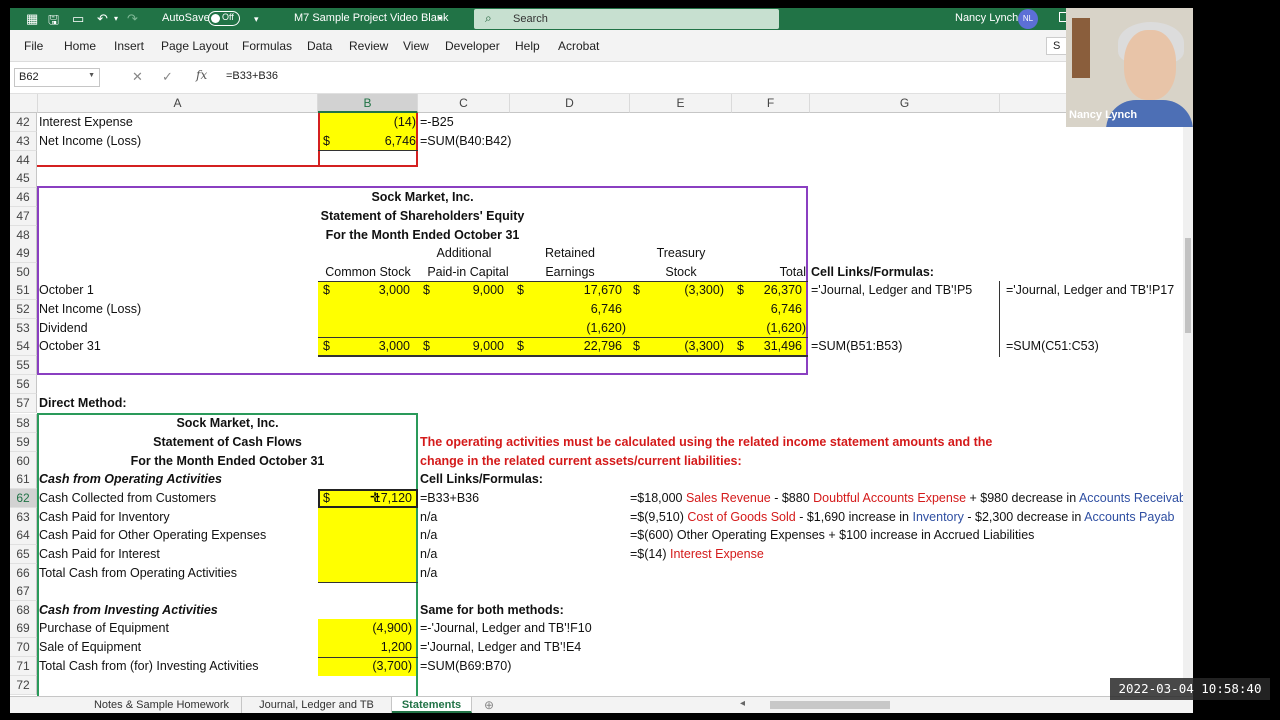 The image size is (1280, 720). What do you see at coordinates (70, 346) in the screenshot?
I see `cell-a54: October 31` at bounding box center [70, 346].